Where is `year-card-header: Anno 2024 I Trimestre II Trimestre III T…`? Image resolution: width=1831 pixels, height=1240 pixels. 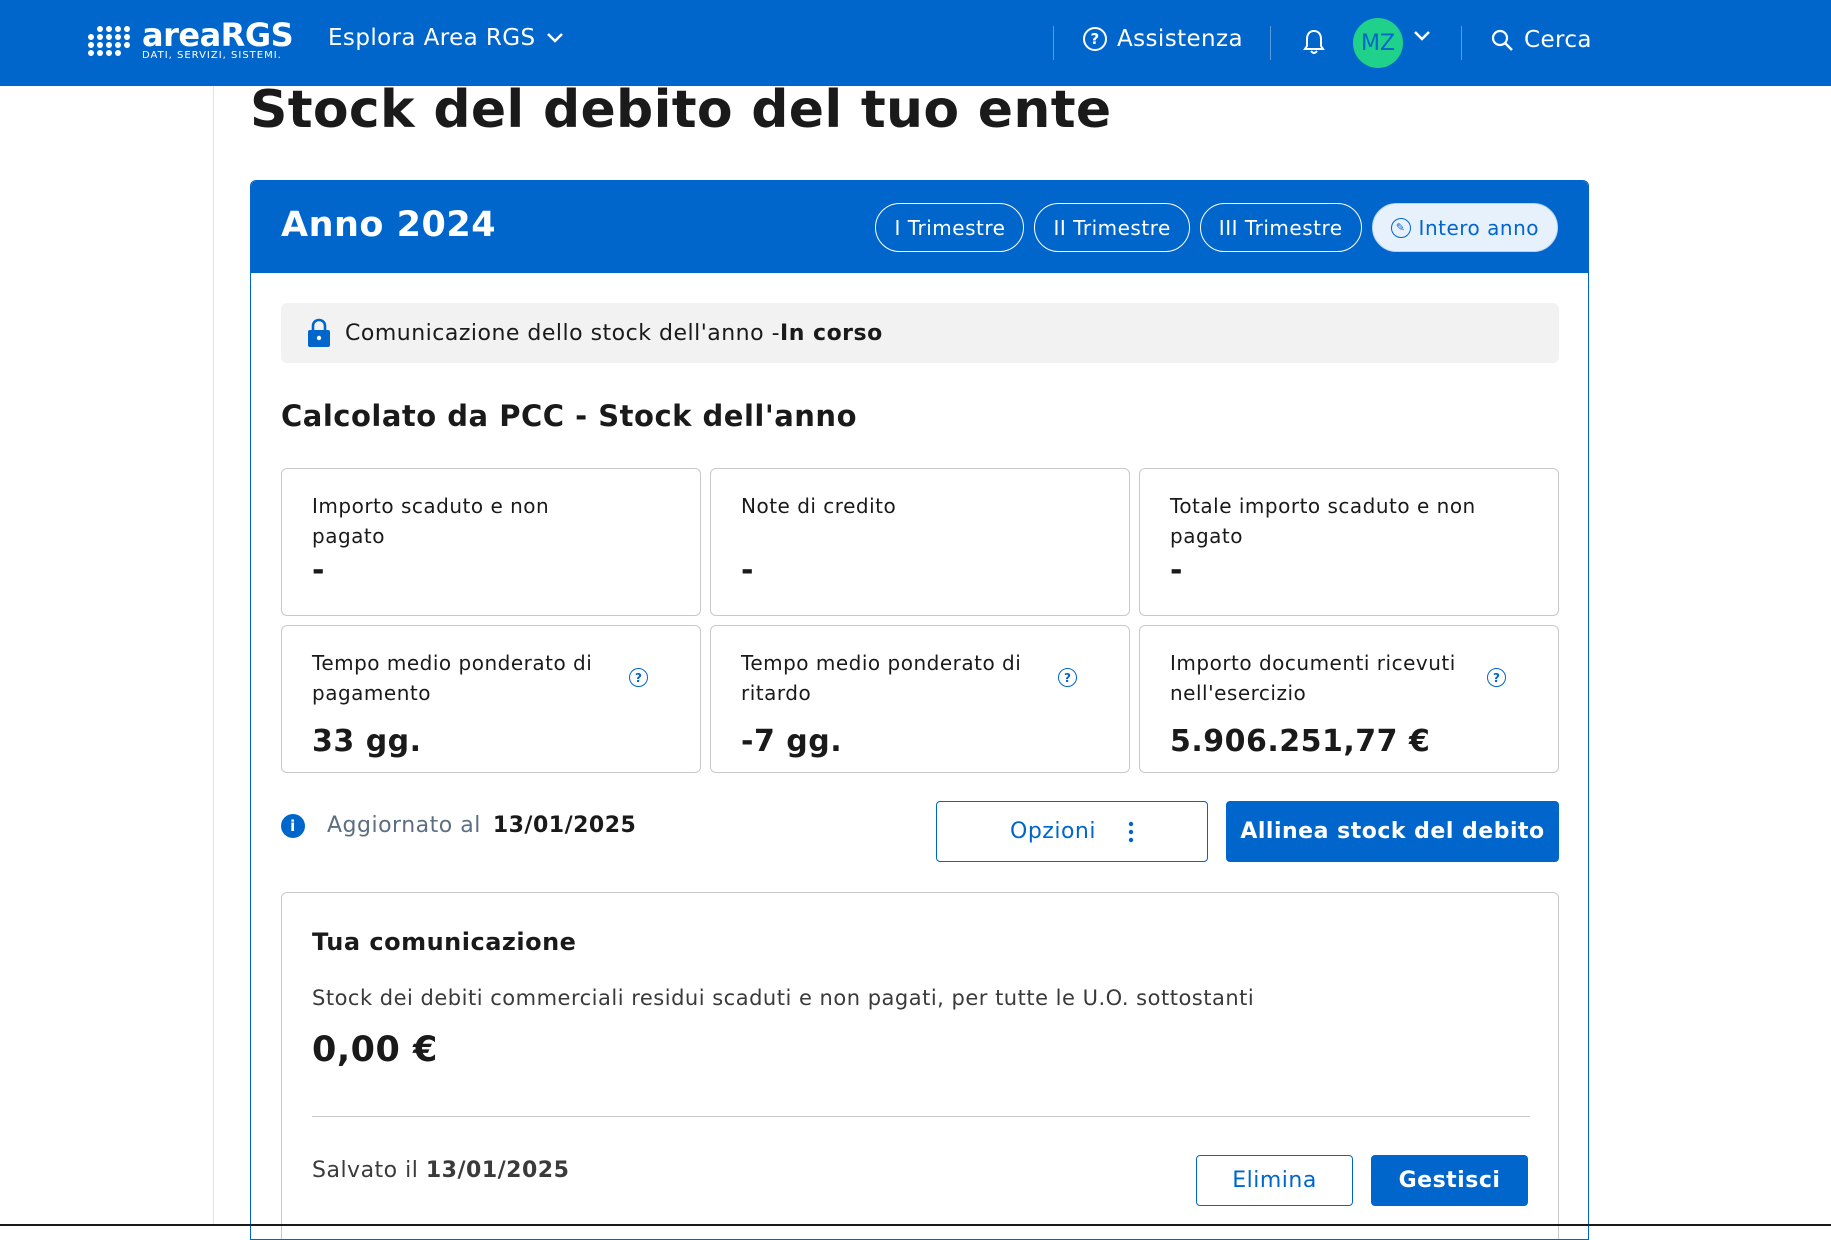
year-card-header: Anno 2024 I Trimestre II Trimestre III T… is located at coordinates (919, 227).